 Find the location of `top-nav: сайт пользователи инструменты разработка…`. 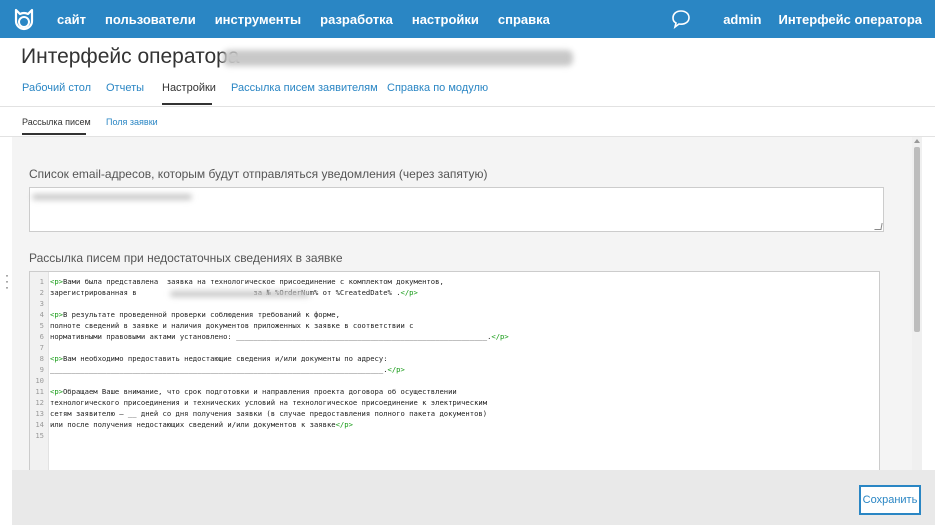

top-nav: сайт пользователи инструменты разработка… is located at coordinates (313, 19).